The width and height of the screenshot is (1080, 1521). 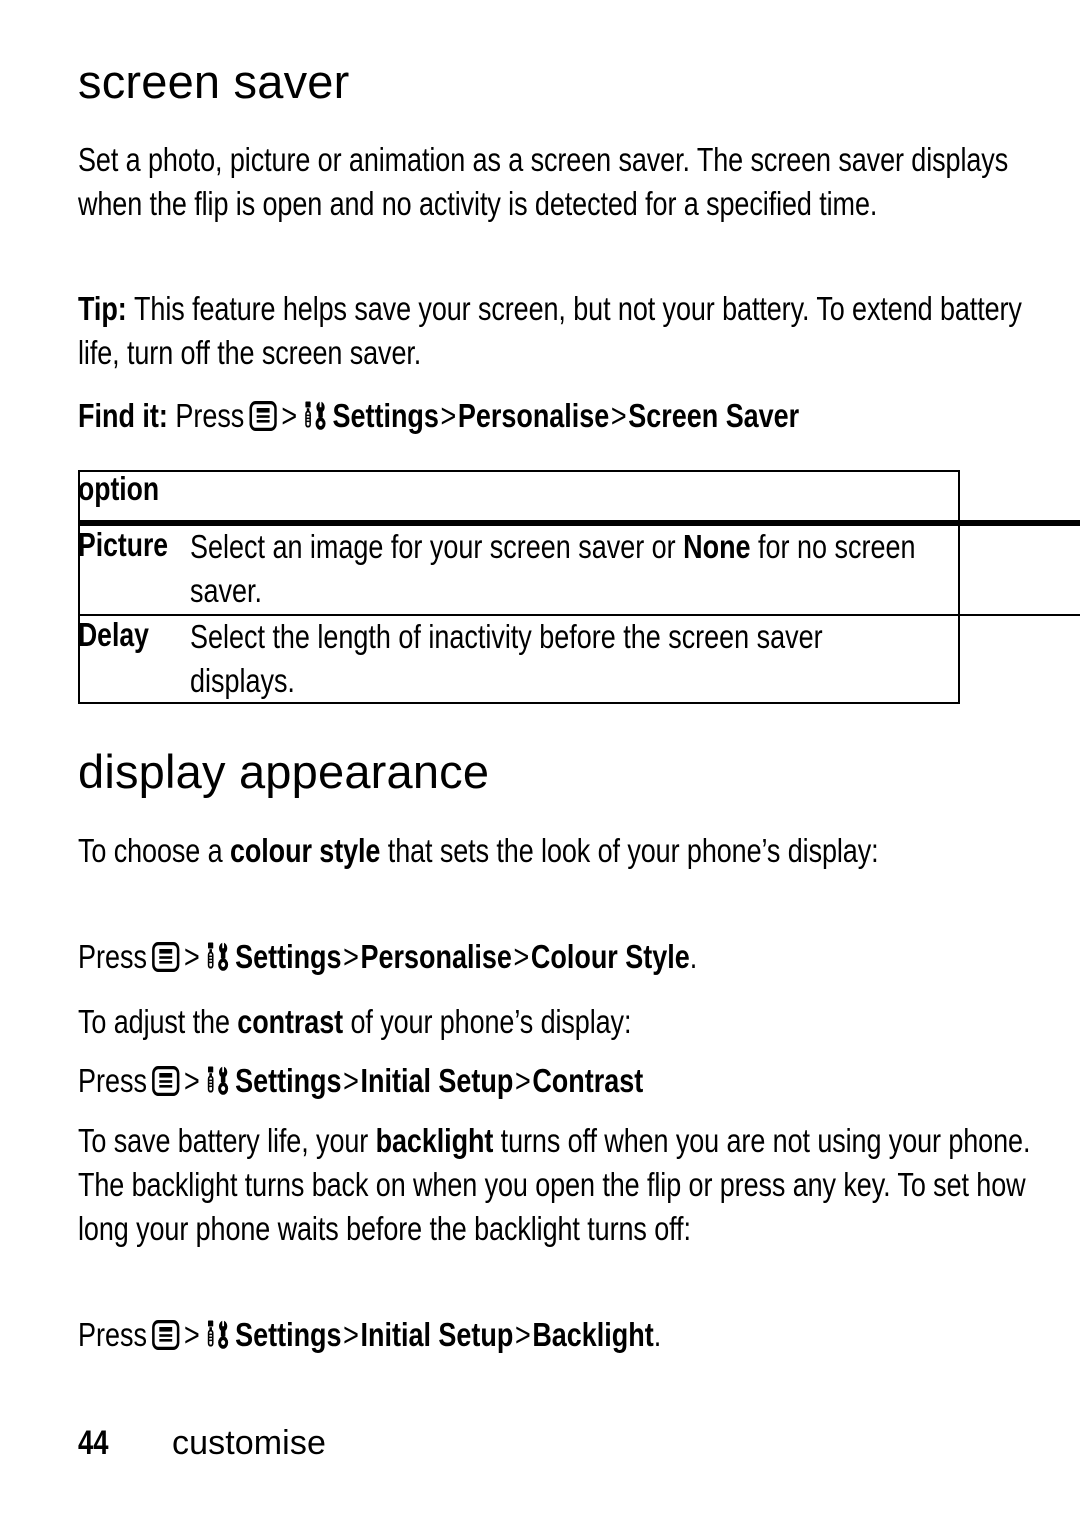 I want to click on colour-style-path-settings: Settings, so click(x=288, y=957).